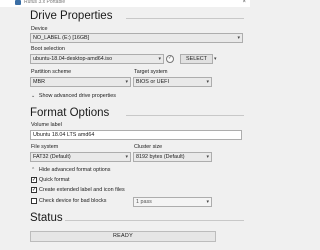 The height and width of the screenshot is (250, 320). I want to click on hide-advanced-format-toggle: ⌃ Hide advanced format options, so click(71, 170).